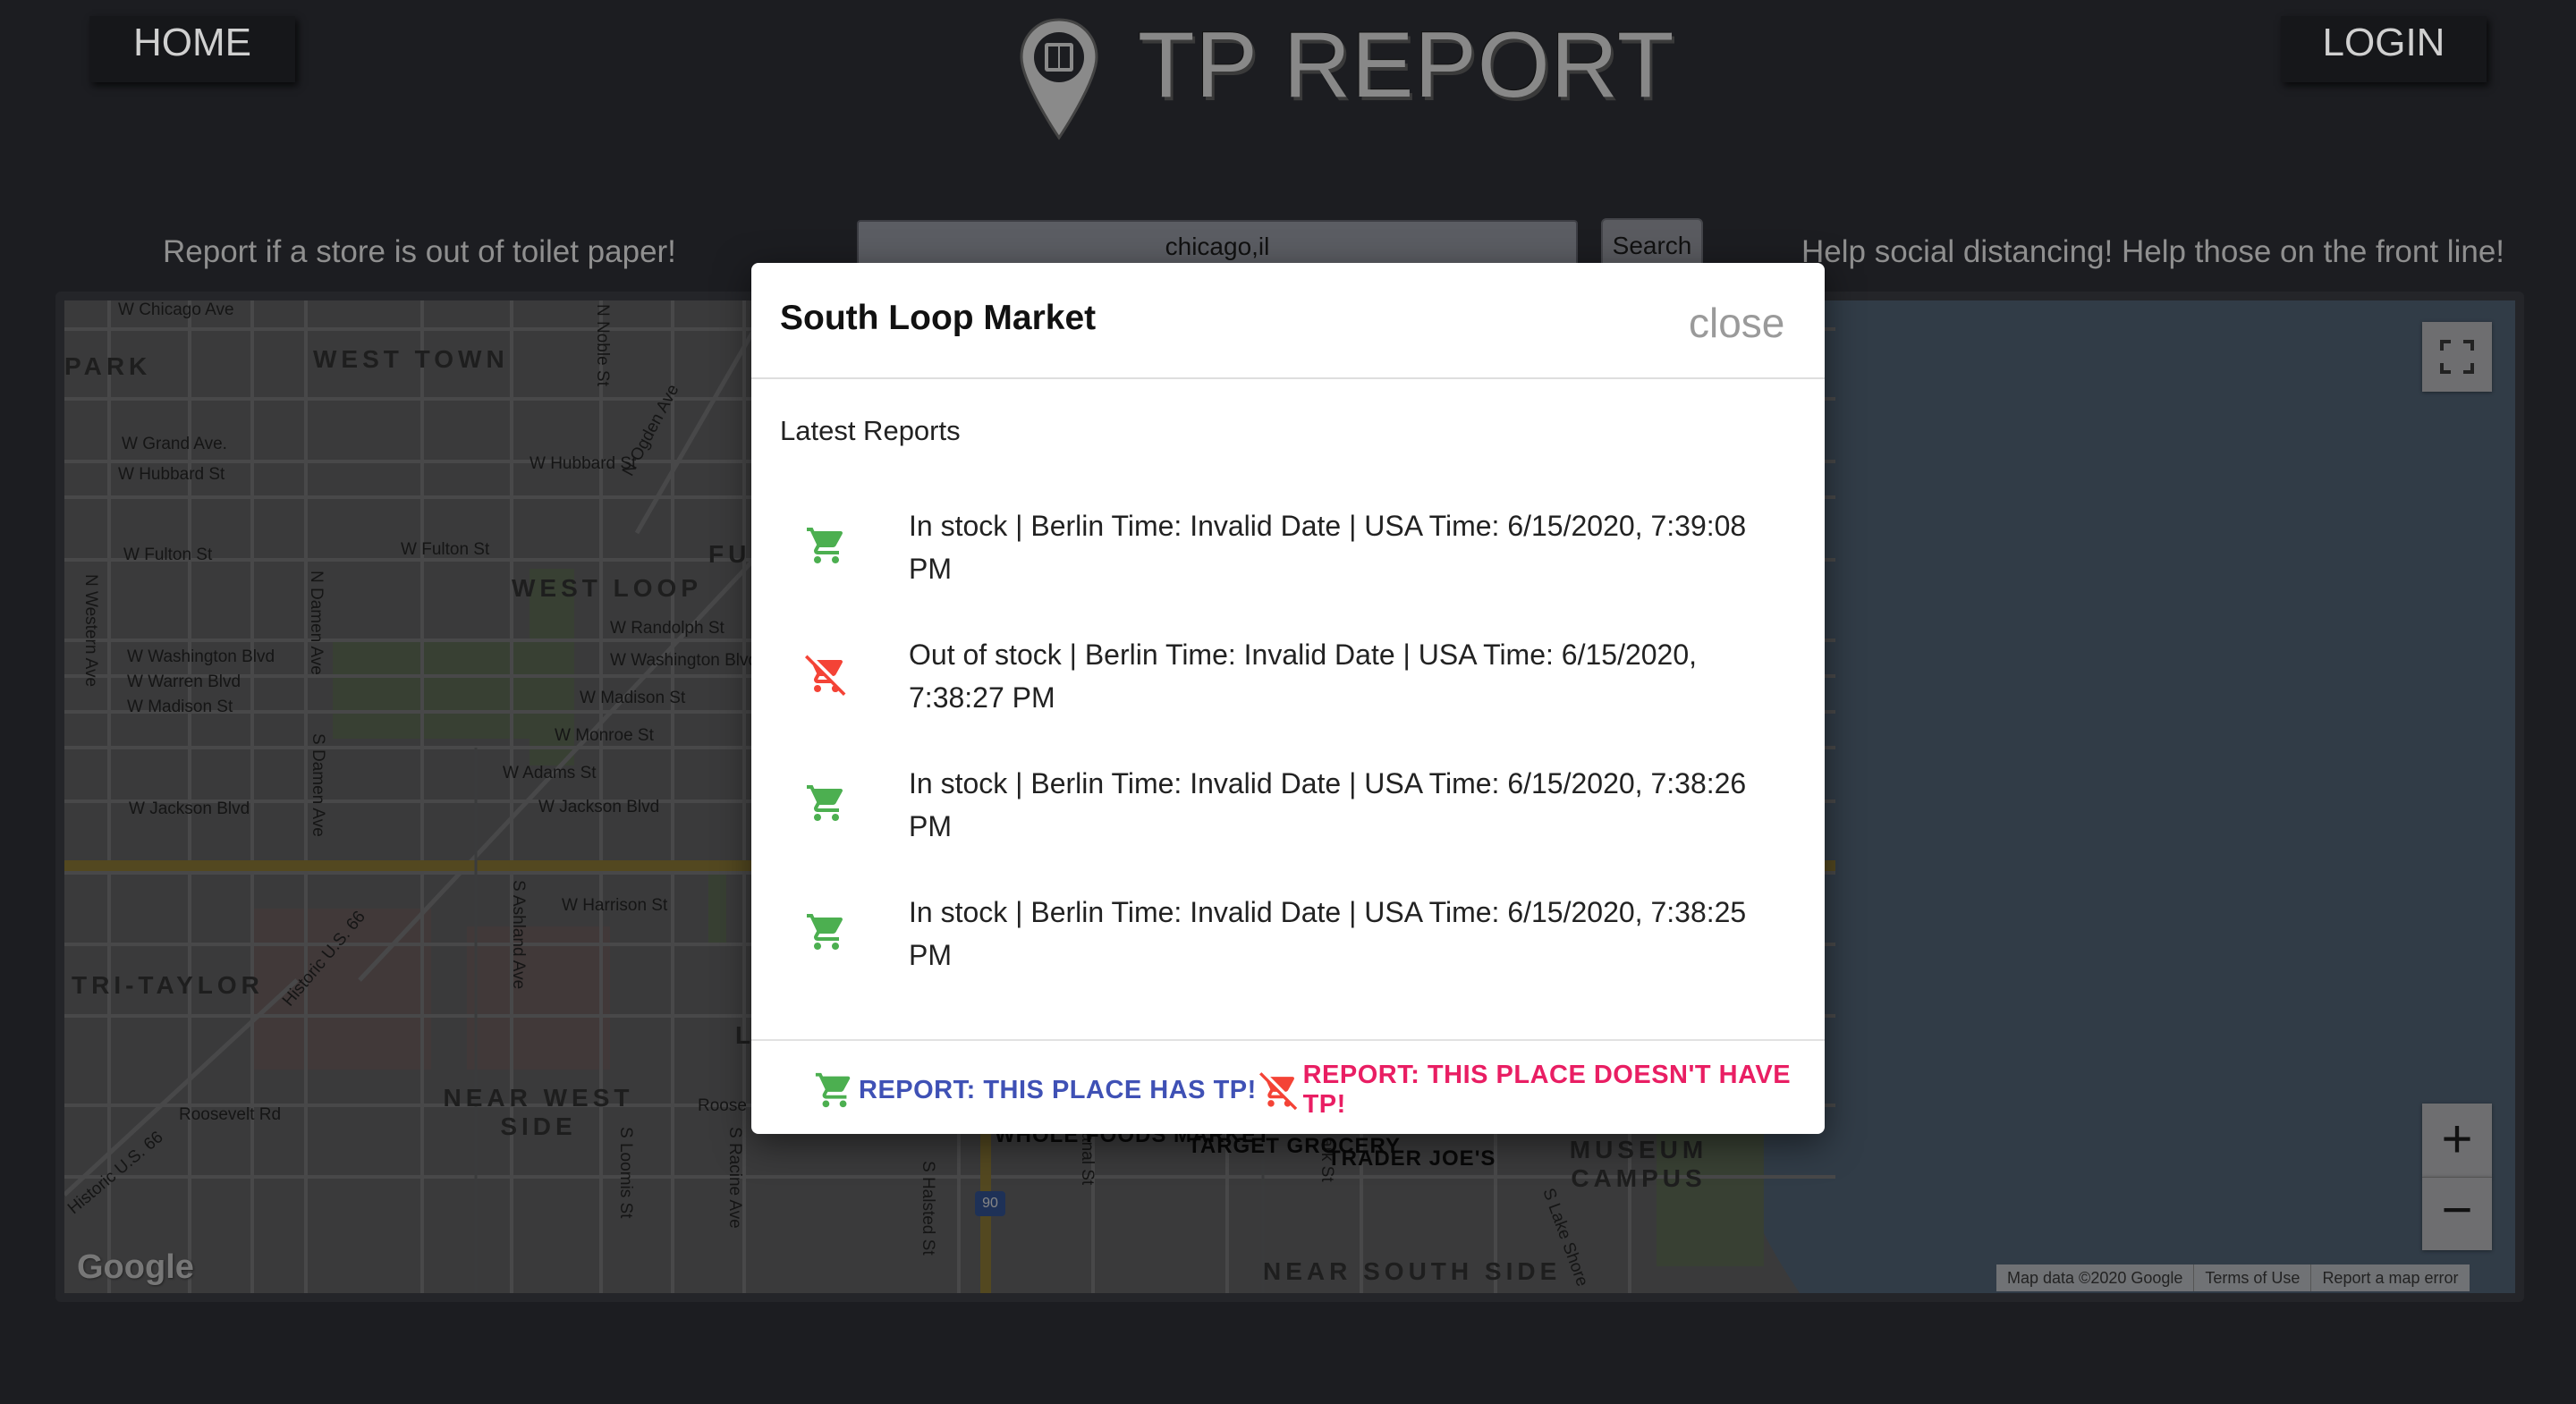  I want to click on report-map-error-link: Report a map error, so click(2389, 1277).